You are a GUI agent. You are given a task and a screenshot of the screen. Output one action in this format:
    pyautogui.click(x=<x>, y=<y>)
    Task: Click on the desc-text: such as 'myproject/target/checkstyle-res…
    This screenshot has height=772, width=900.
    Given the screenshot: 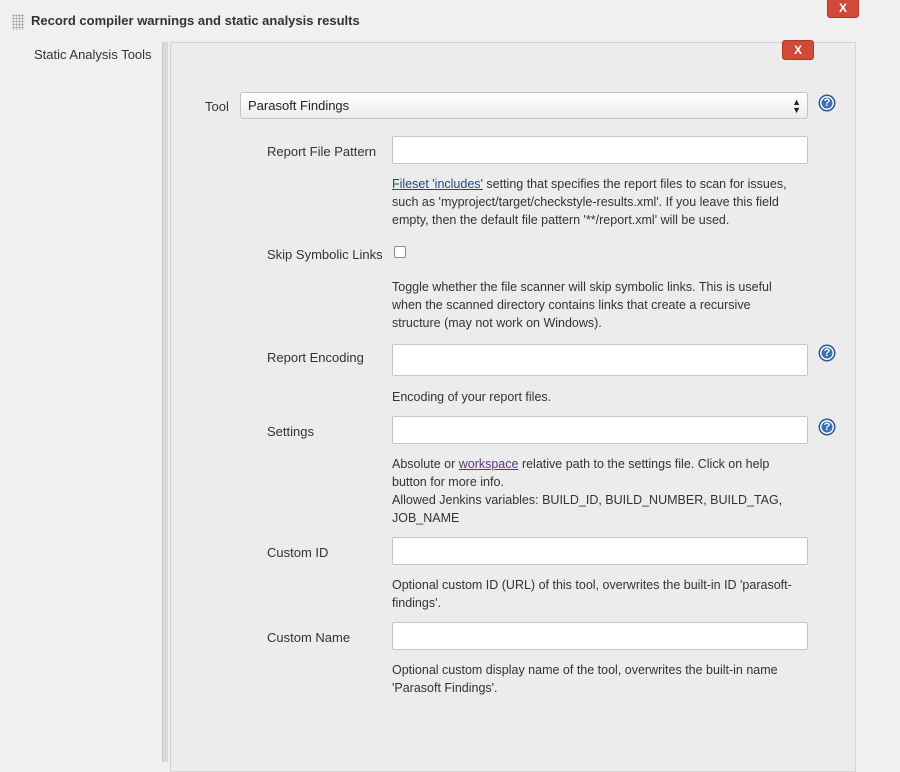 What is the action you would take?
    pyautogui.click(x=585, y=202)
    